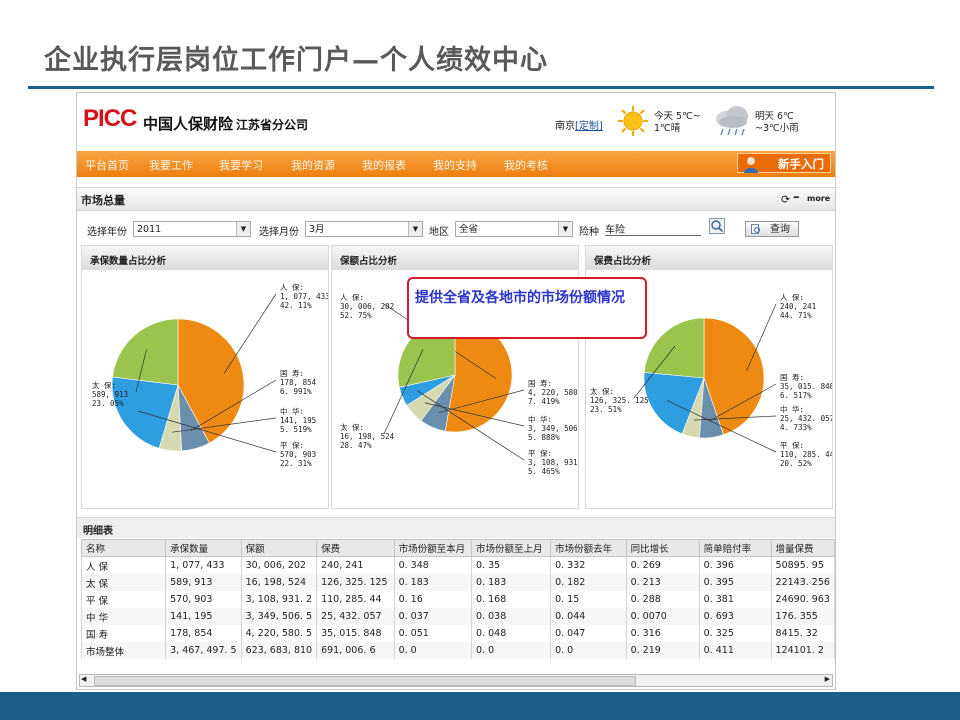 This screenshot has height=720, width=960. I want to click on scroll-right-icon: ▶, so click(827, 679).